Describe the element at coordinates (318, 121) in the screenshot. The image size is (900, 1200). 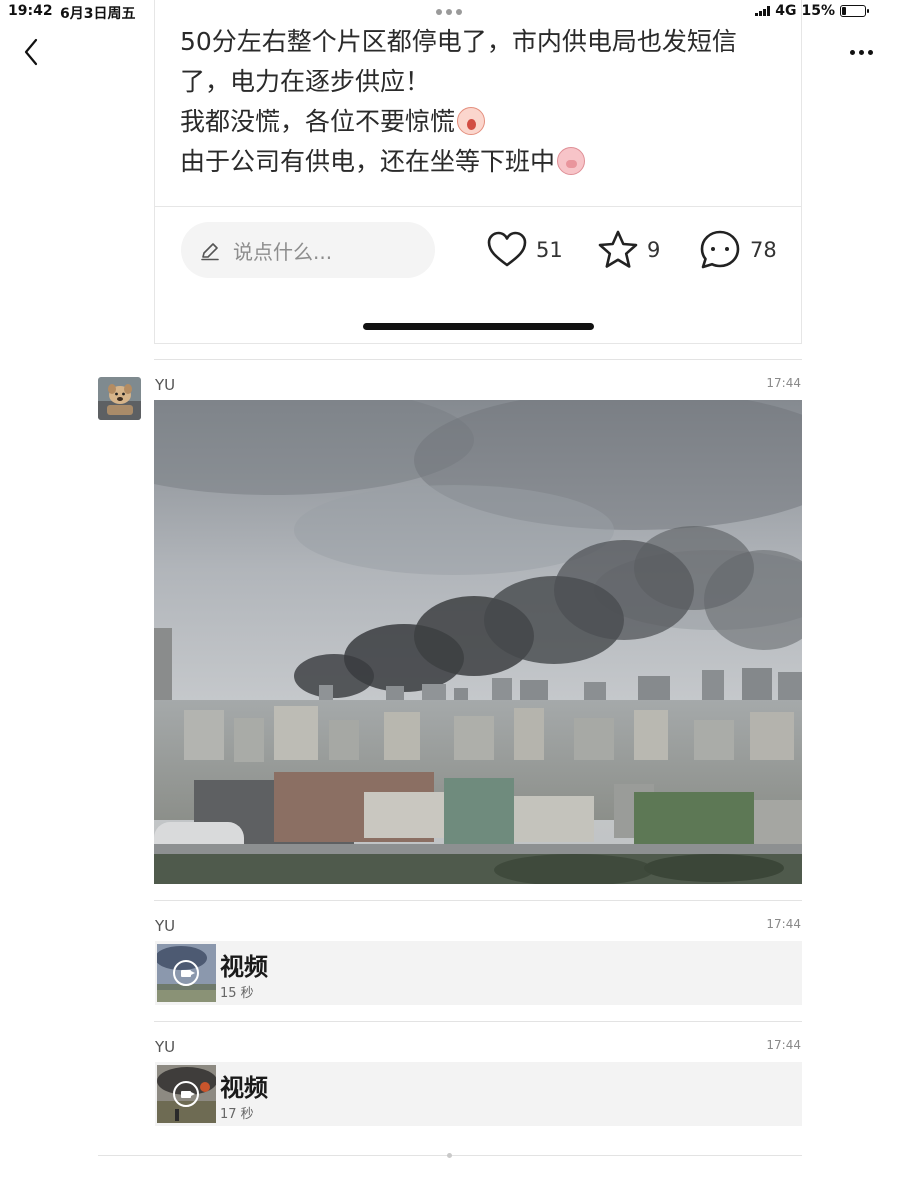
I see `post-line: 我都没慌，各位不要惊慌` at that location.